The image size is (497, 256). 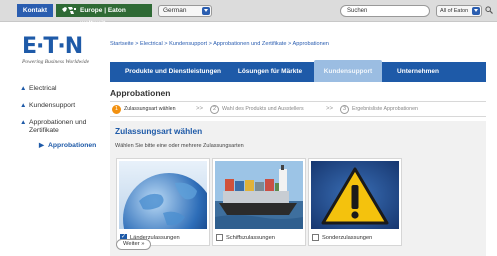 I want to click on sidebar-item-kundensupport: ▲ Kundensupport, so click(x=62, y=106).